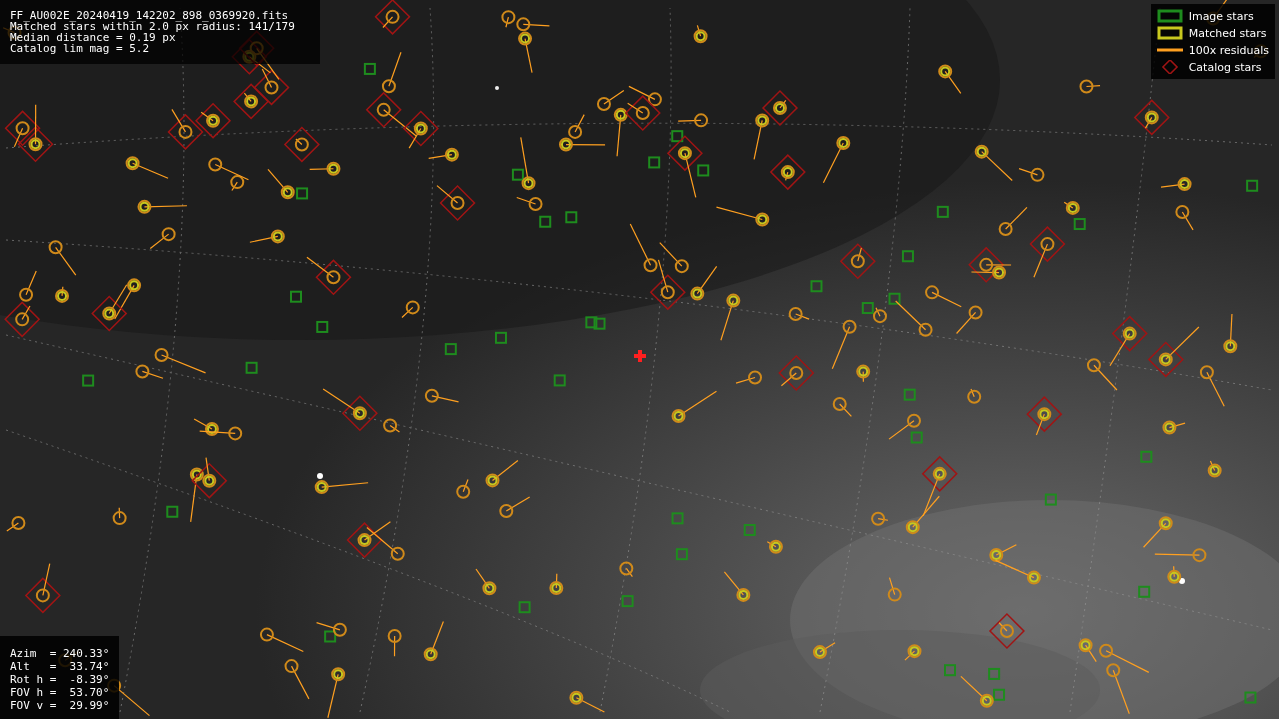 The width and height of the screenshot is (1279, 719). What do you see at coordinates (80, 48) in the screenshot?
I see `info-line: Catalog lim mag = 5.2` at bounding box center [80, 48].